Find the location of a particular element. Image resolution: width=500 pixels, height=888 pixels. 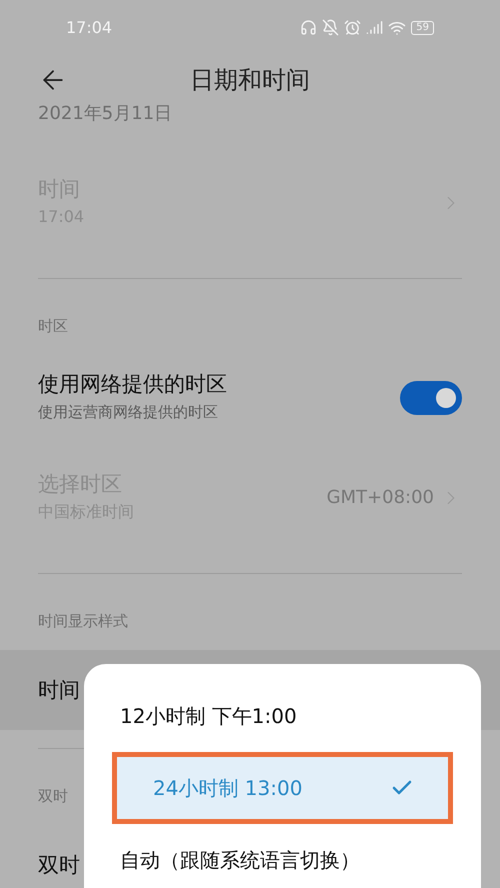

section-label: 双时 is located at coordinates (53, 796).